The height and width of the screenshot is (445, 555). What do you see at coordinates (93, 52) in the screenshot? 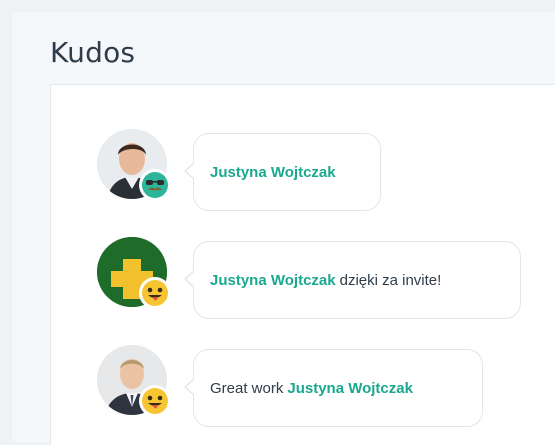
I see `page-title: Kudos` at bounding box center [93, 52].